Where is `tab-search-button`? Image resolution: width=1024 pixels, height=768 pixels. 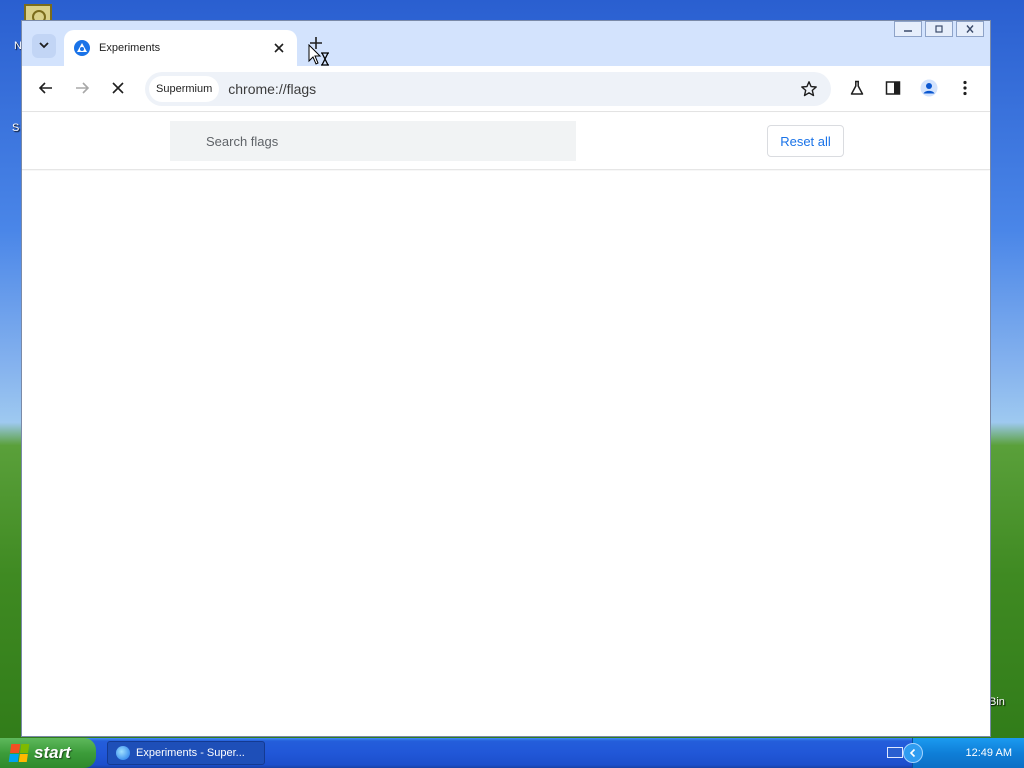 tab-search-button is located at coordinates (44, 46).